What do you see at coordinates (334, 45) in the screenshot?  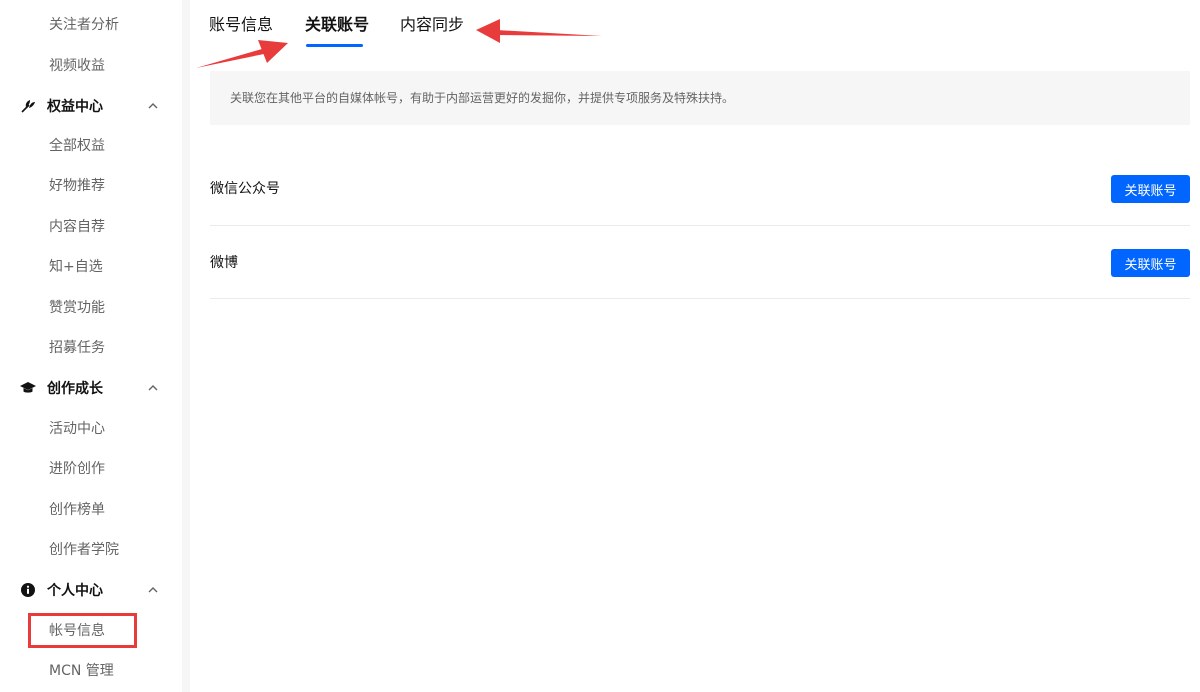 I see `active-tab-indicator` at bounding box center [334, 45].